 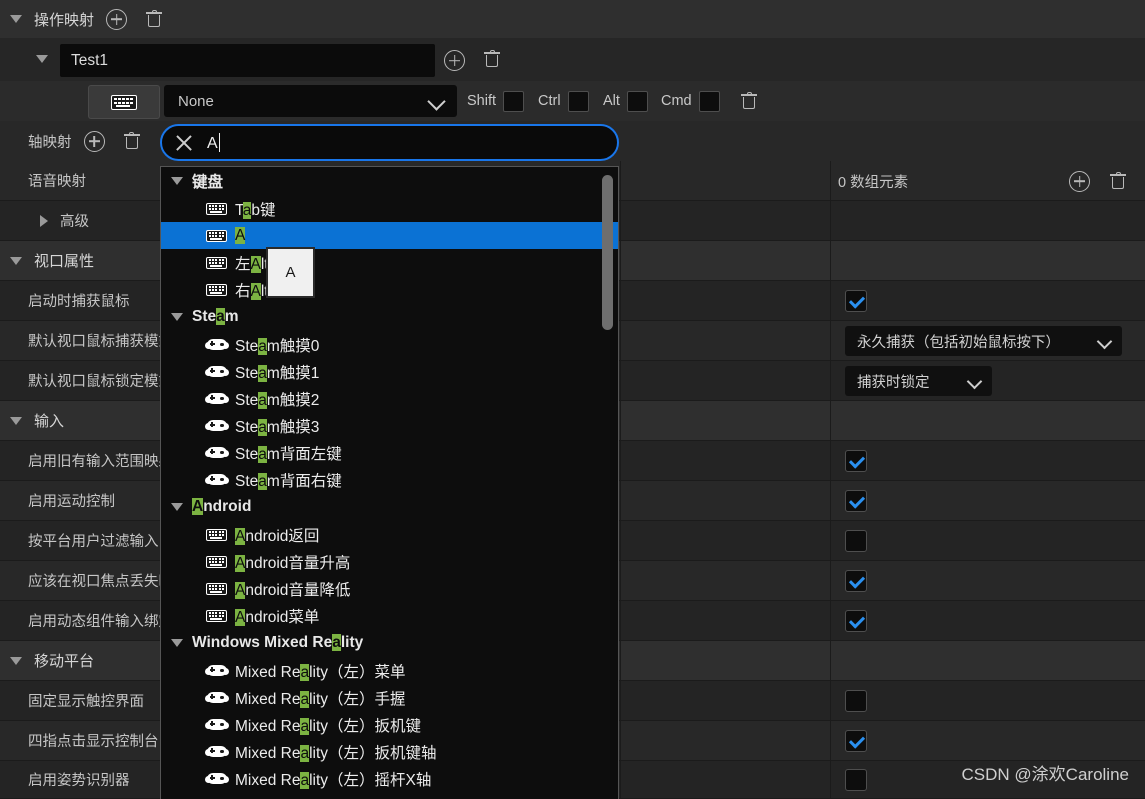 I want to click on property-label: 启用动态组件输入绑定, so click(x=100, y=622).